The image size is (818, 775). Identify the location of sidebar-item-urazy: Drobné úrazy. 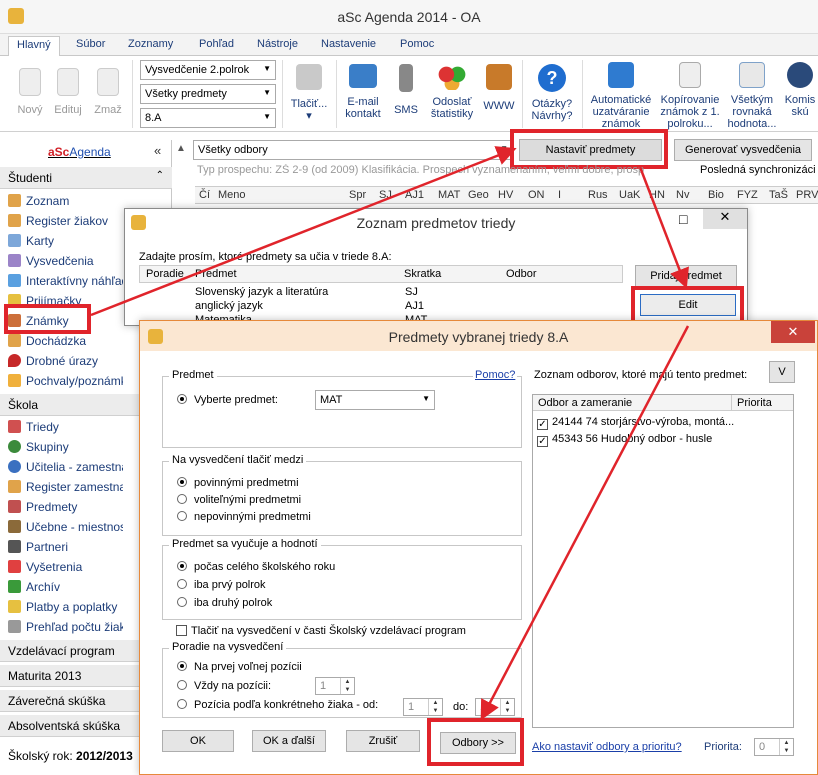
(65, 361).